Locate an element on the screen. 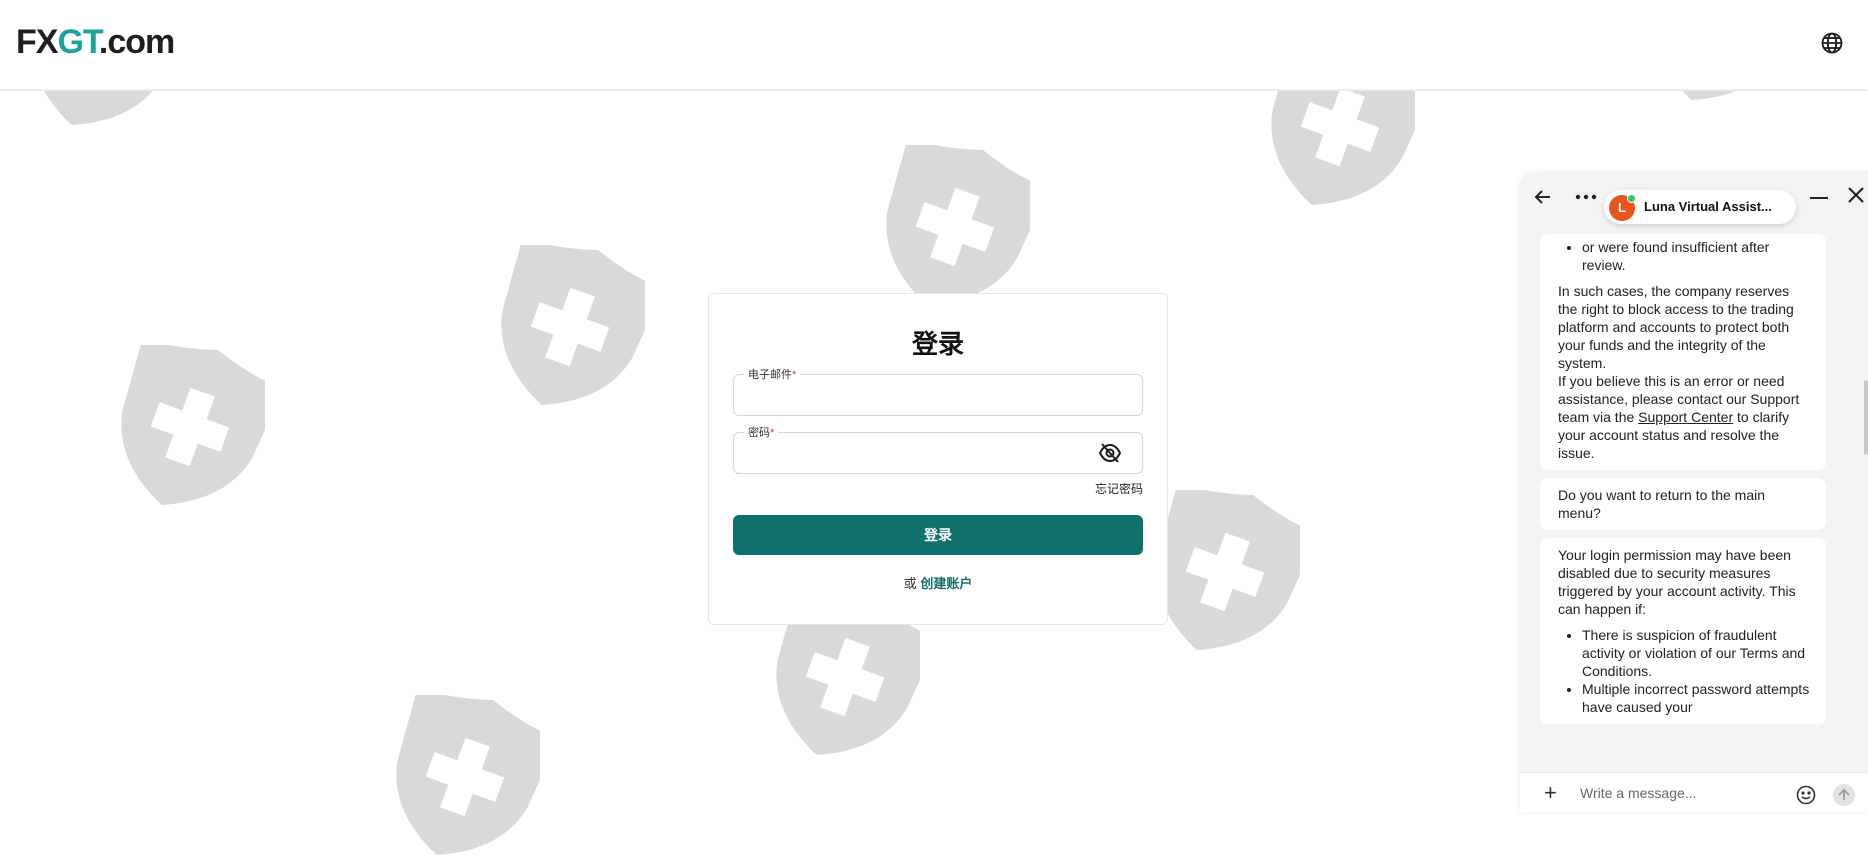  send-icon is located at coordinates (1844, 795).